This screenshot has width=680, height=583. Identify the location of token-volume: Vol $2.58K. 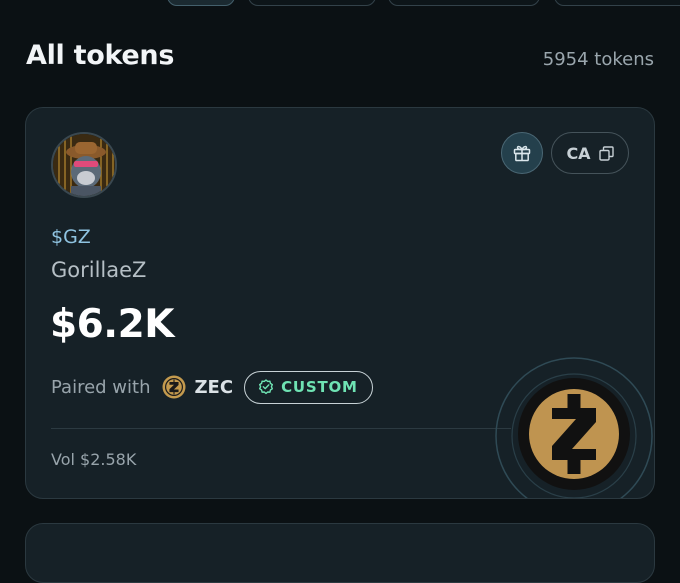
(94, 459).